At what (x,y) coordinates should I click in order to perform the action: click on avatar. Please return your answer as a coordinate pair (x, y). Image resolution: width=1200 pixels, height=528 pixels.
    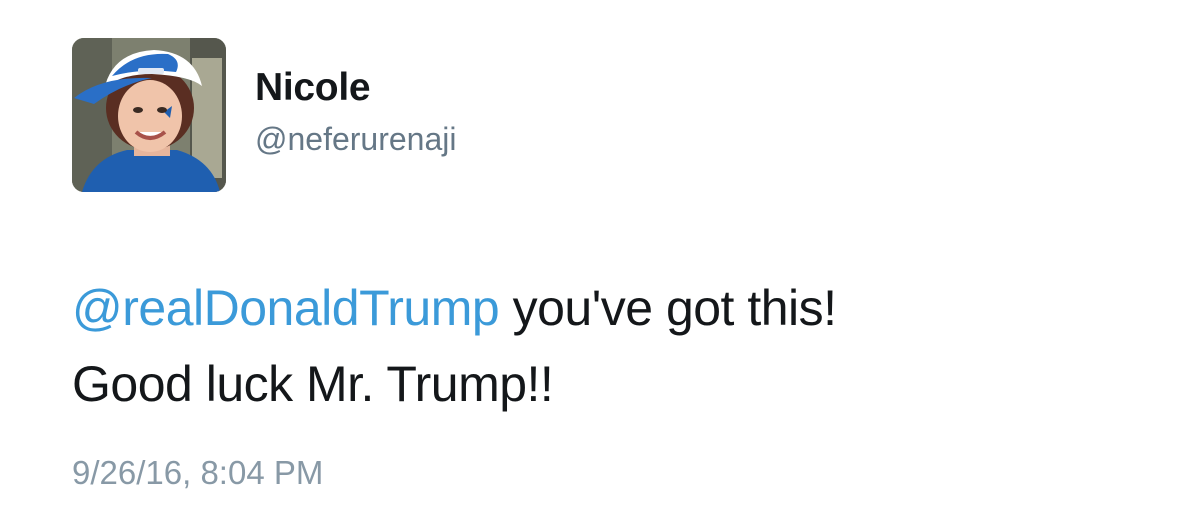
    Looking at the image, I should click on (149, 115).